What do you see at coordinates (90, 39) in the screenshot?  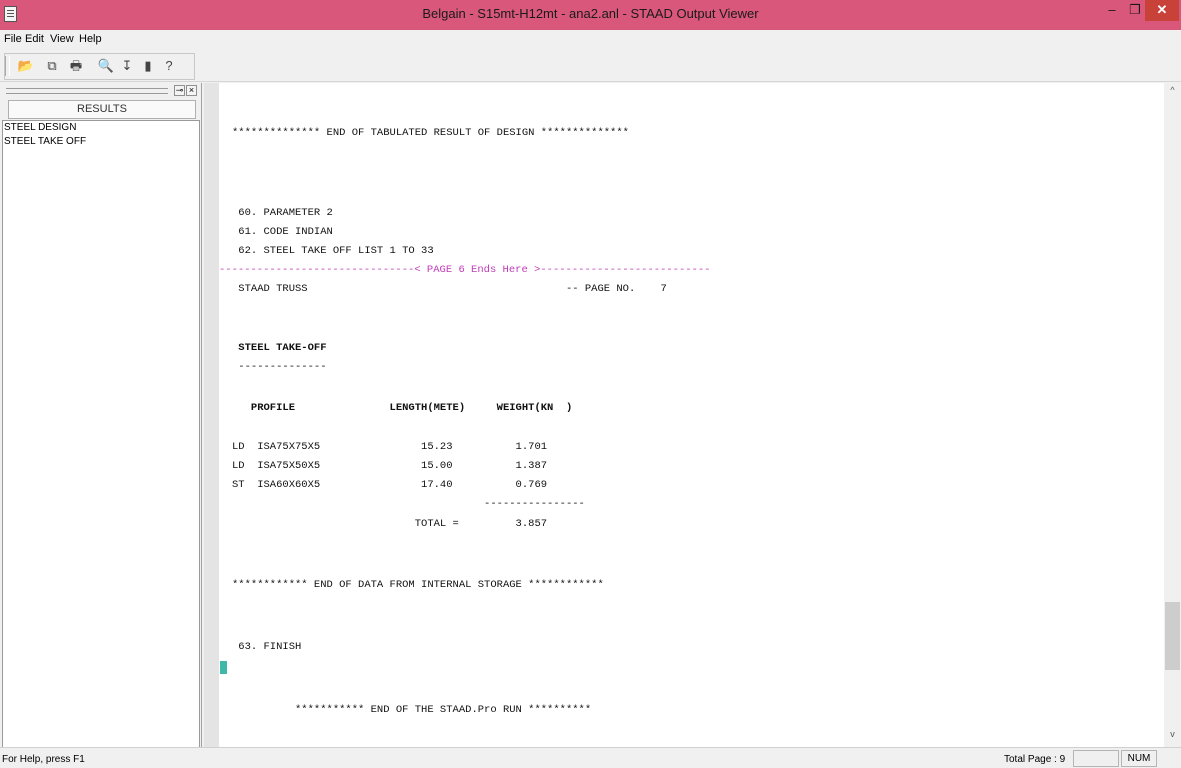 I see `menu-help: Help` at bounding box center [90, 39].